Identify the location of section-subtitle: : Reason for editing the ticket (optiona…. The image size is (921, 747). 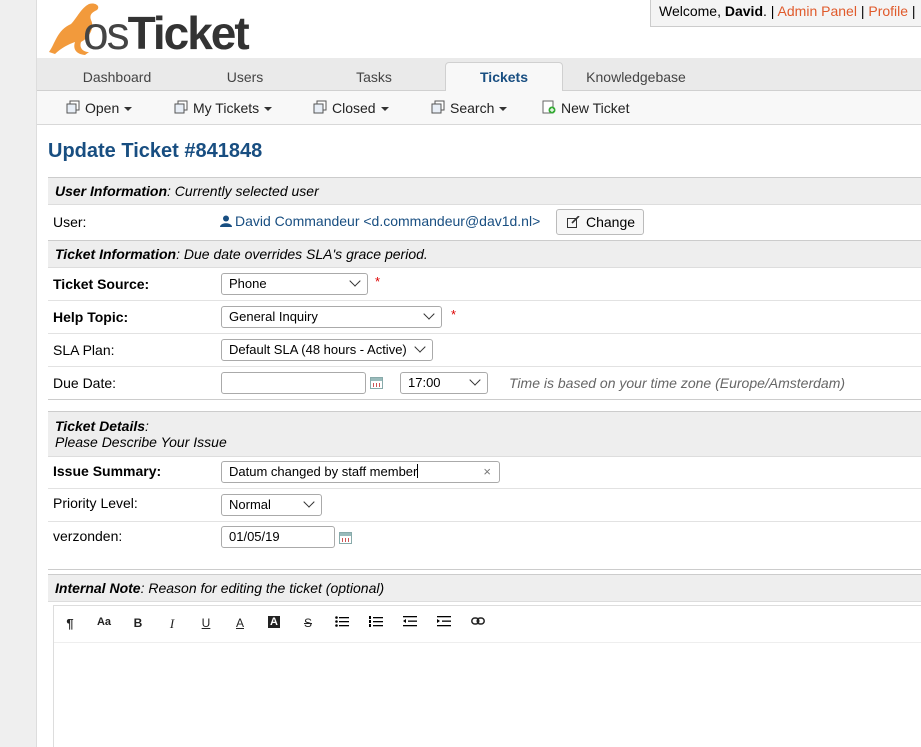
(262, 588).